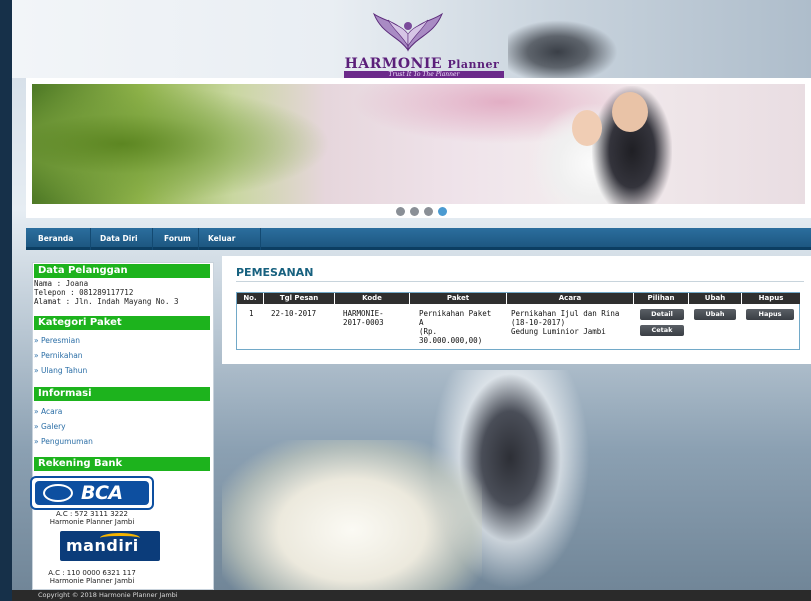 This screenshot has width=811, height=601. What do you see at coordinates (275, 272) in the screenshot?
I see `page-title: PEMESANAN` at bounding box center [275, 272].